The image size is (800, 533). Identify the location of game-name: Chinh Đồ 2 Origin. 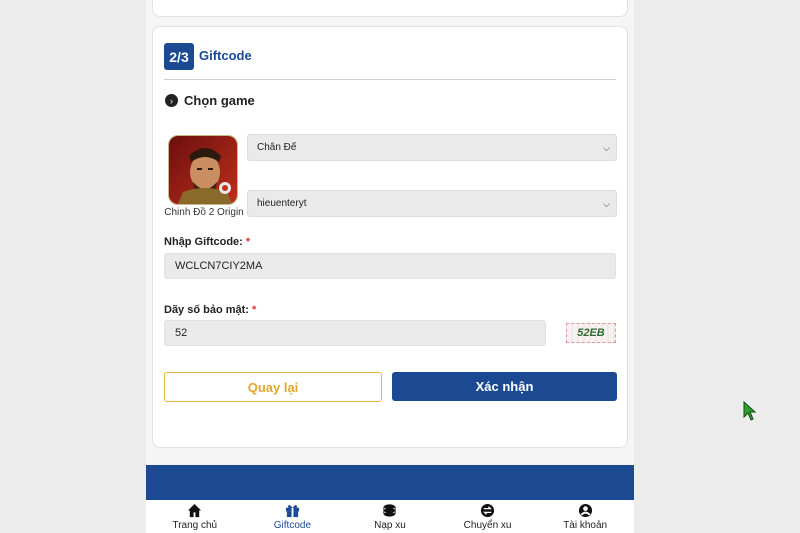
(204, 212).